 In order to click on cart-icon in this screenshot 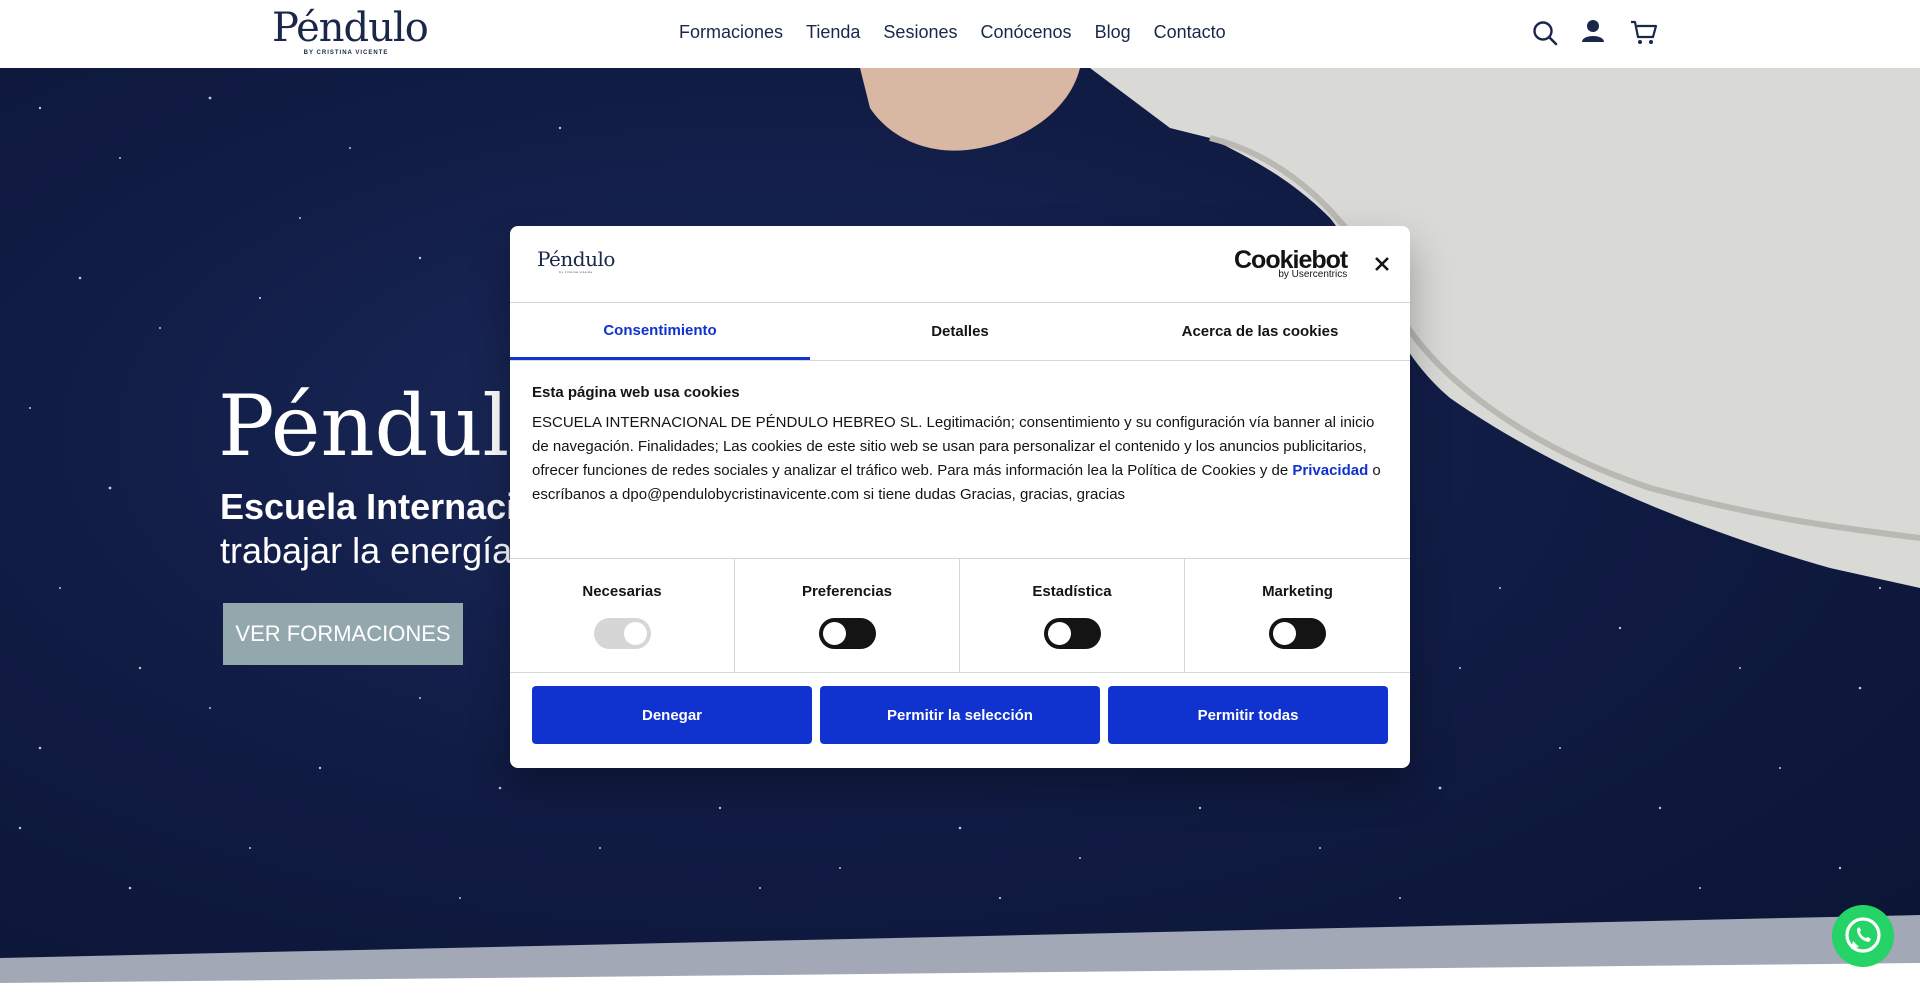, I will do `click(1644, 35)`.